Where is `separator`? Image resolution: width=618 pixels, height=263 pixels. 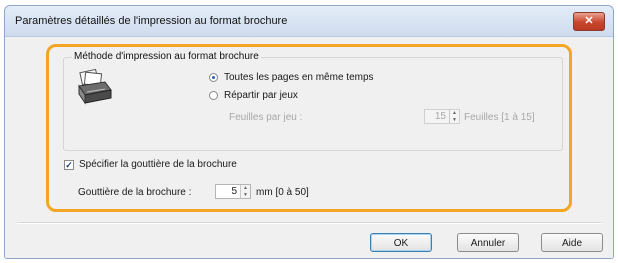
separator is located at coordinates (309, 223).